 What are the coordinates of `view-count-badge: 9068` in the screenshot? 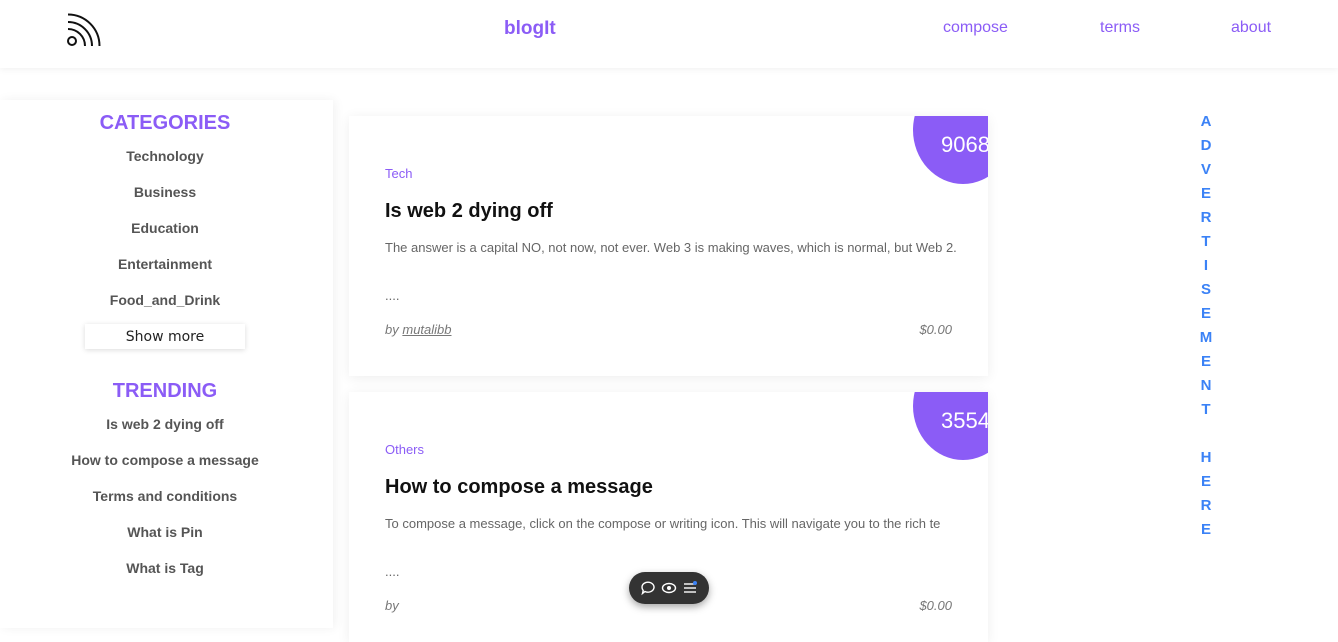 It's located at (950, 150).